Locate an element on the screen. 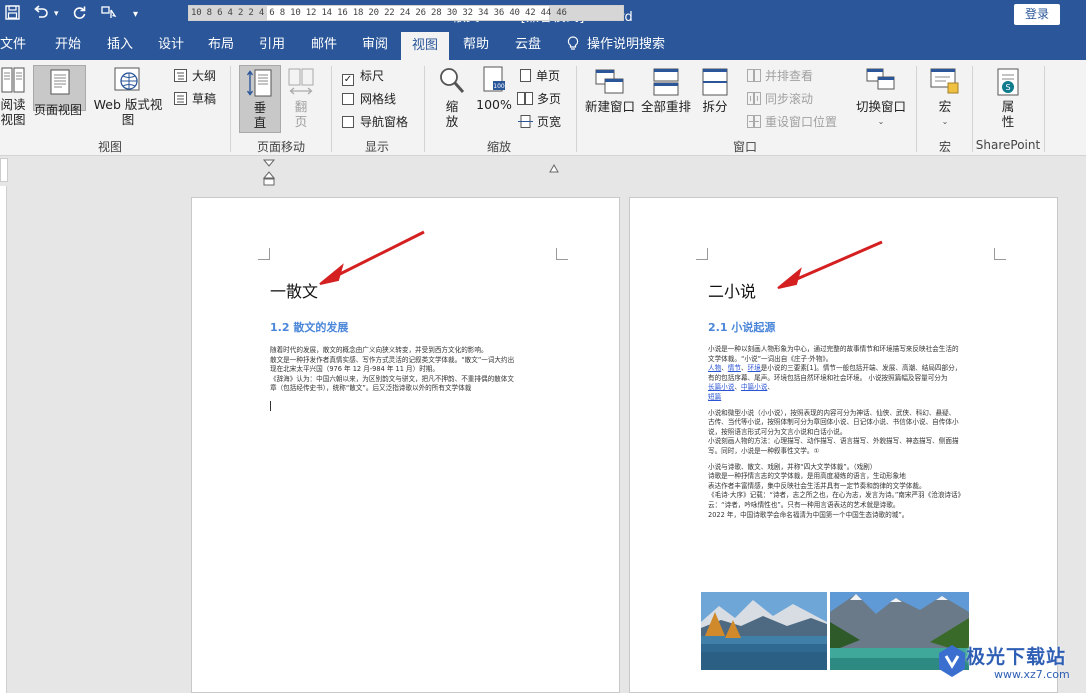 Image resolution: width=1086 pixels, height=693 pixels. paragraph-line: 长篇小说、中篇小说、 is located at coordinates (741, 387).